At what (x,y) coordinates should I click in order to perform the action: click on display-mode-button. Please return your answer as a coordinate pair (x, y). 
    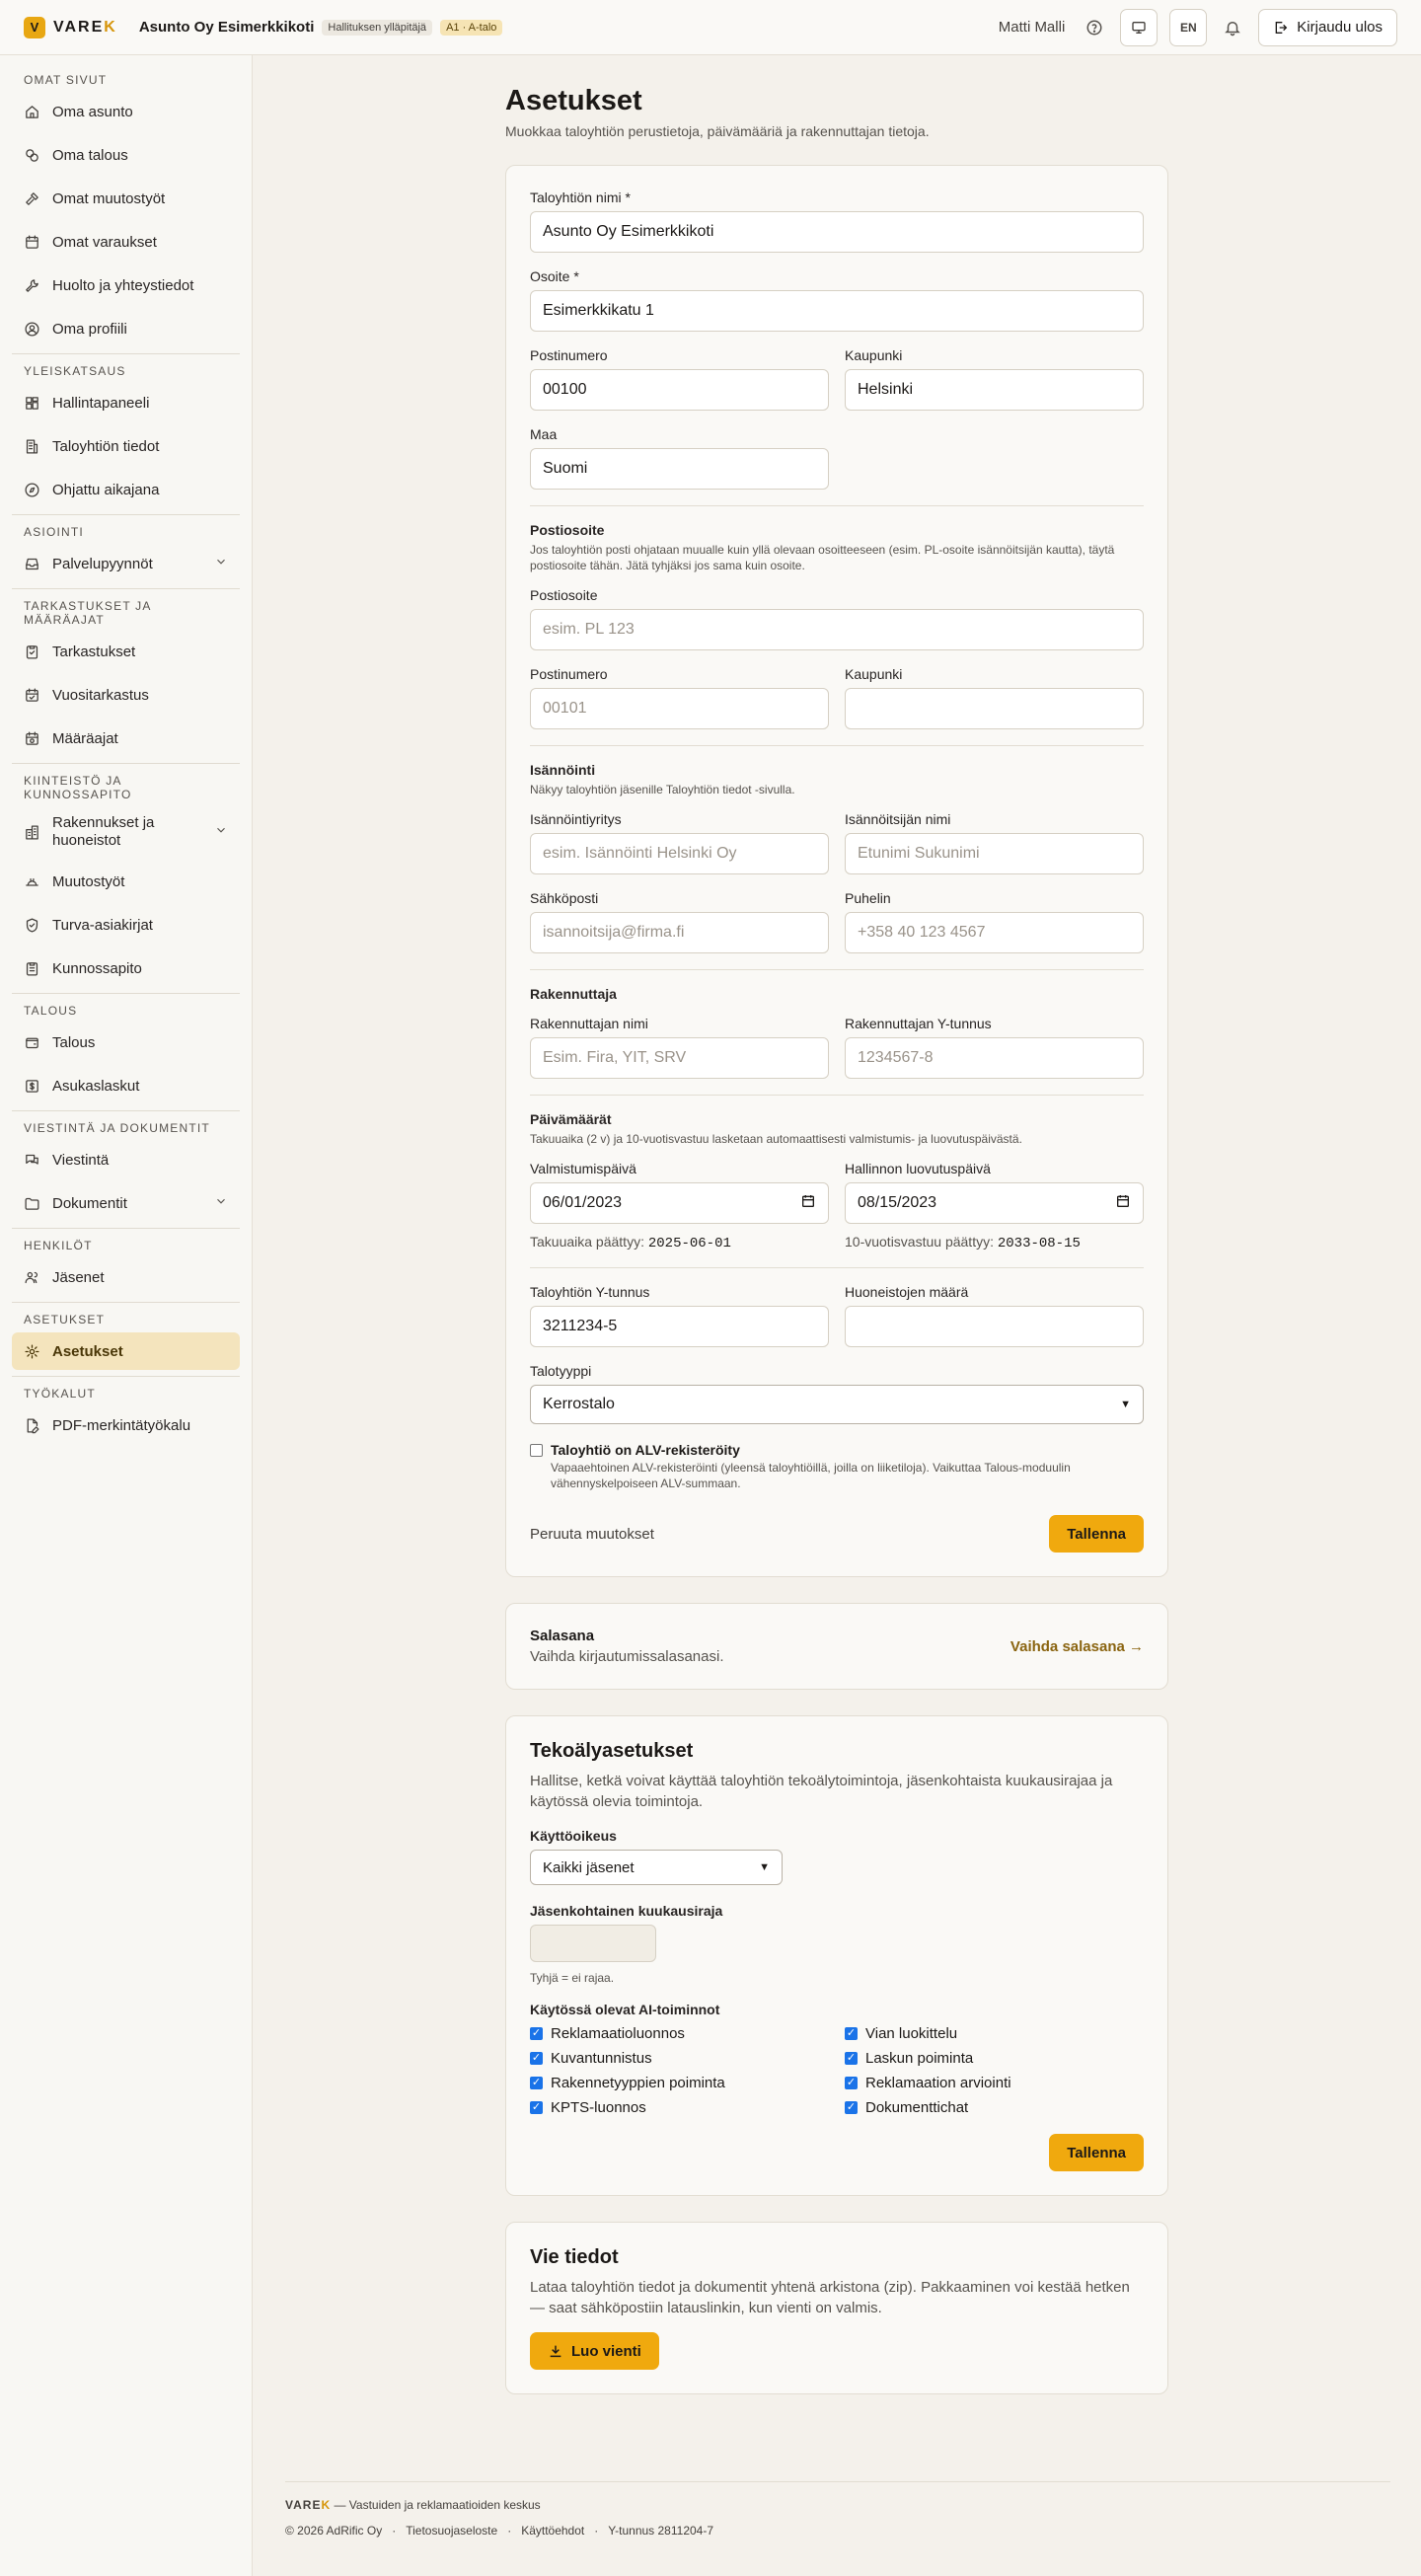
    Looking at the image, I should click on (1140, 27).